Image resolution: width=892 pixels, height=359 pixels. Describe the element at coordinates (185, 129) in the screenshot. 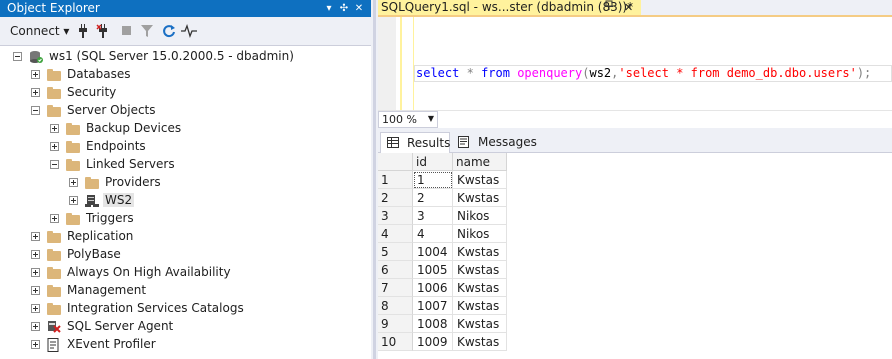

I see `tree-node: Backup Devices` at that location.